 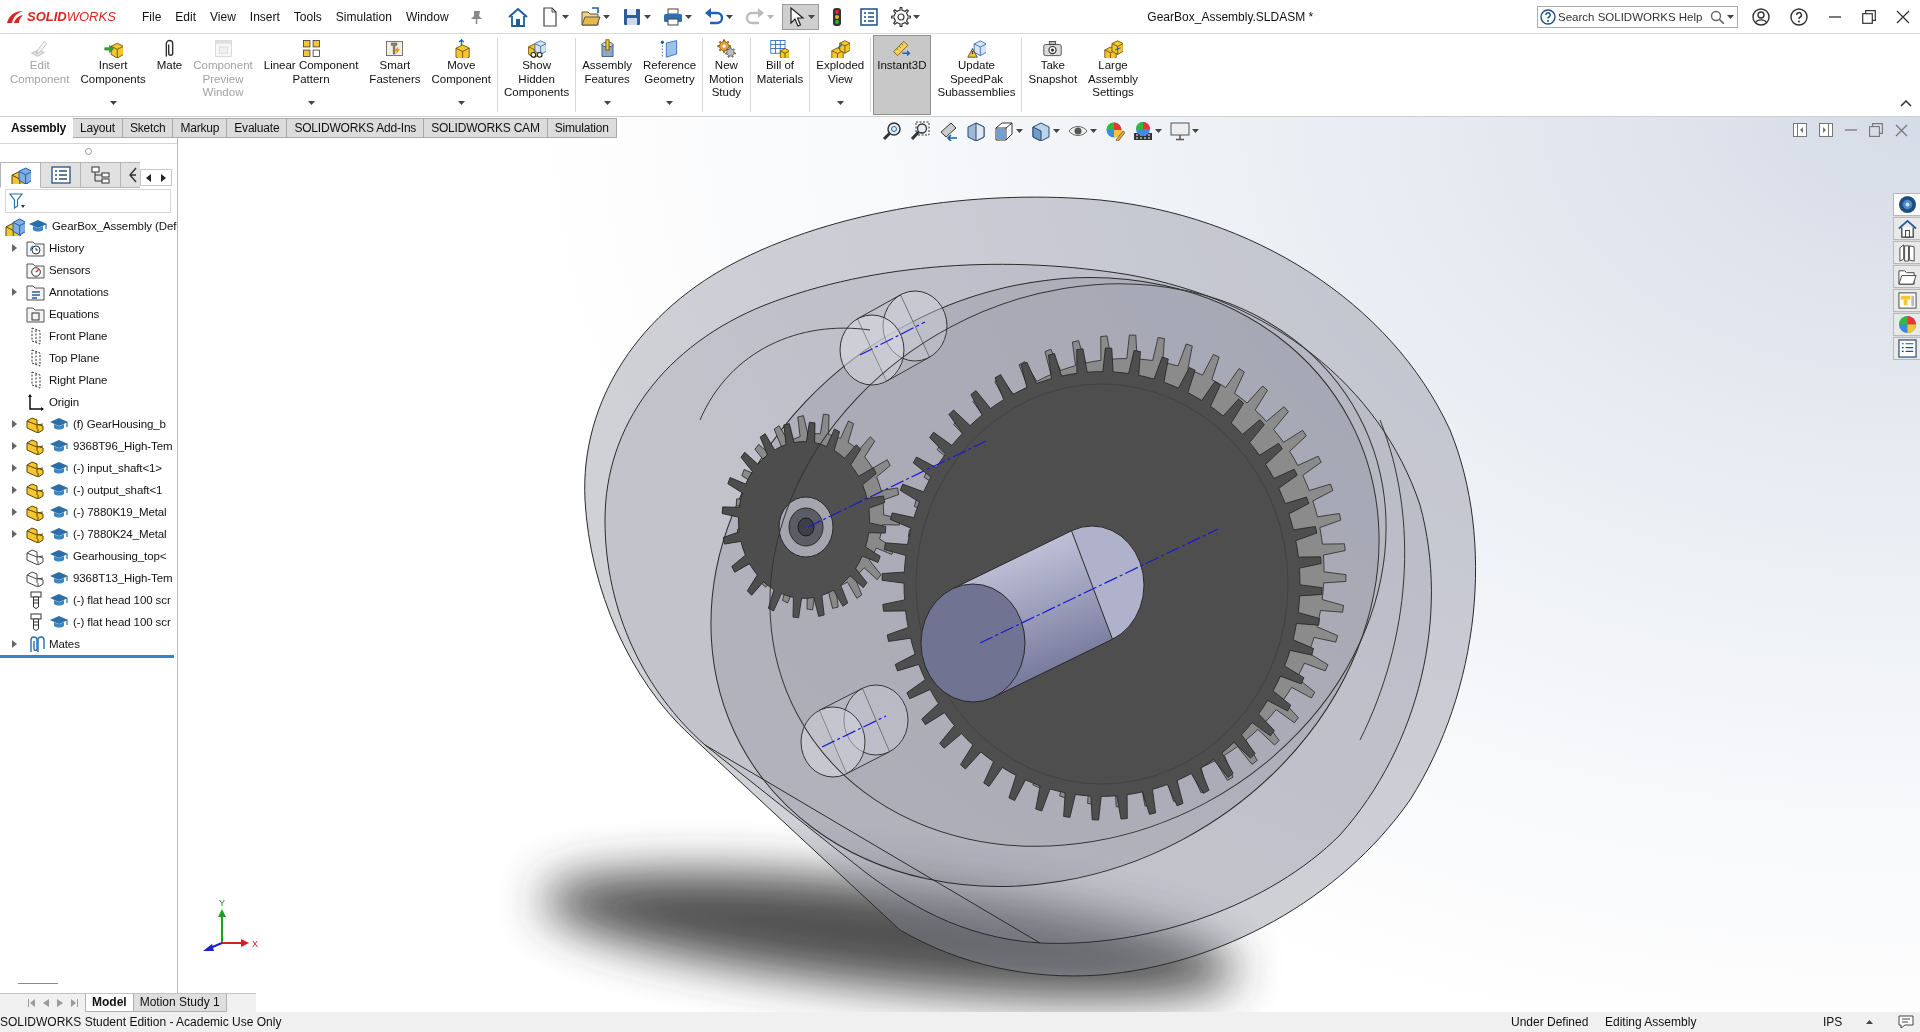 I want to click on tree-item: Gearhousing_top<, so click(x=120, y=556).